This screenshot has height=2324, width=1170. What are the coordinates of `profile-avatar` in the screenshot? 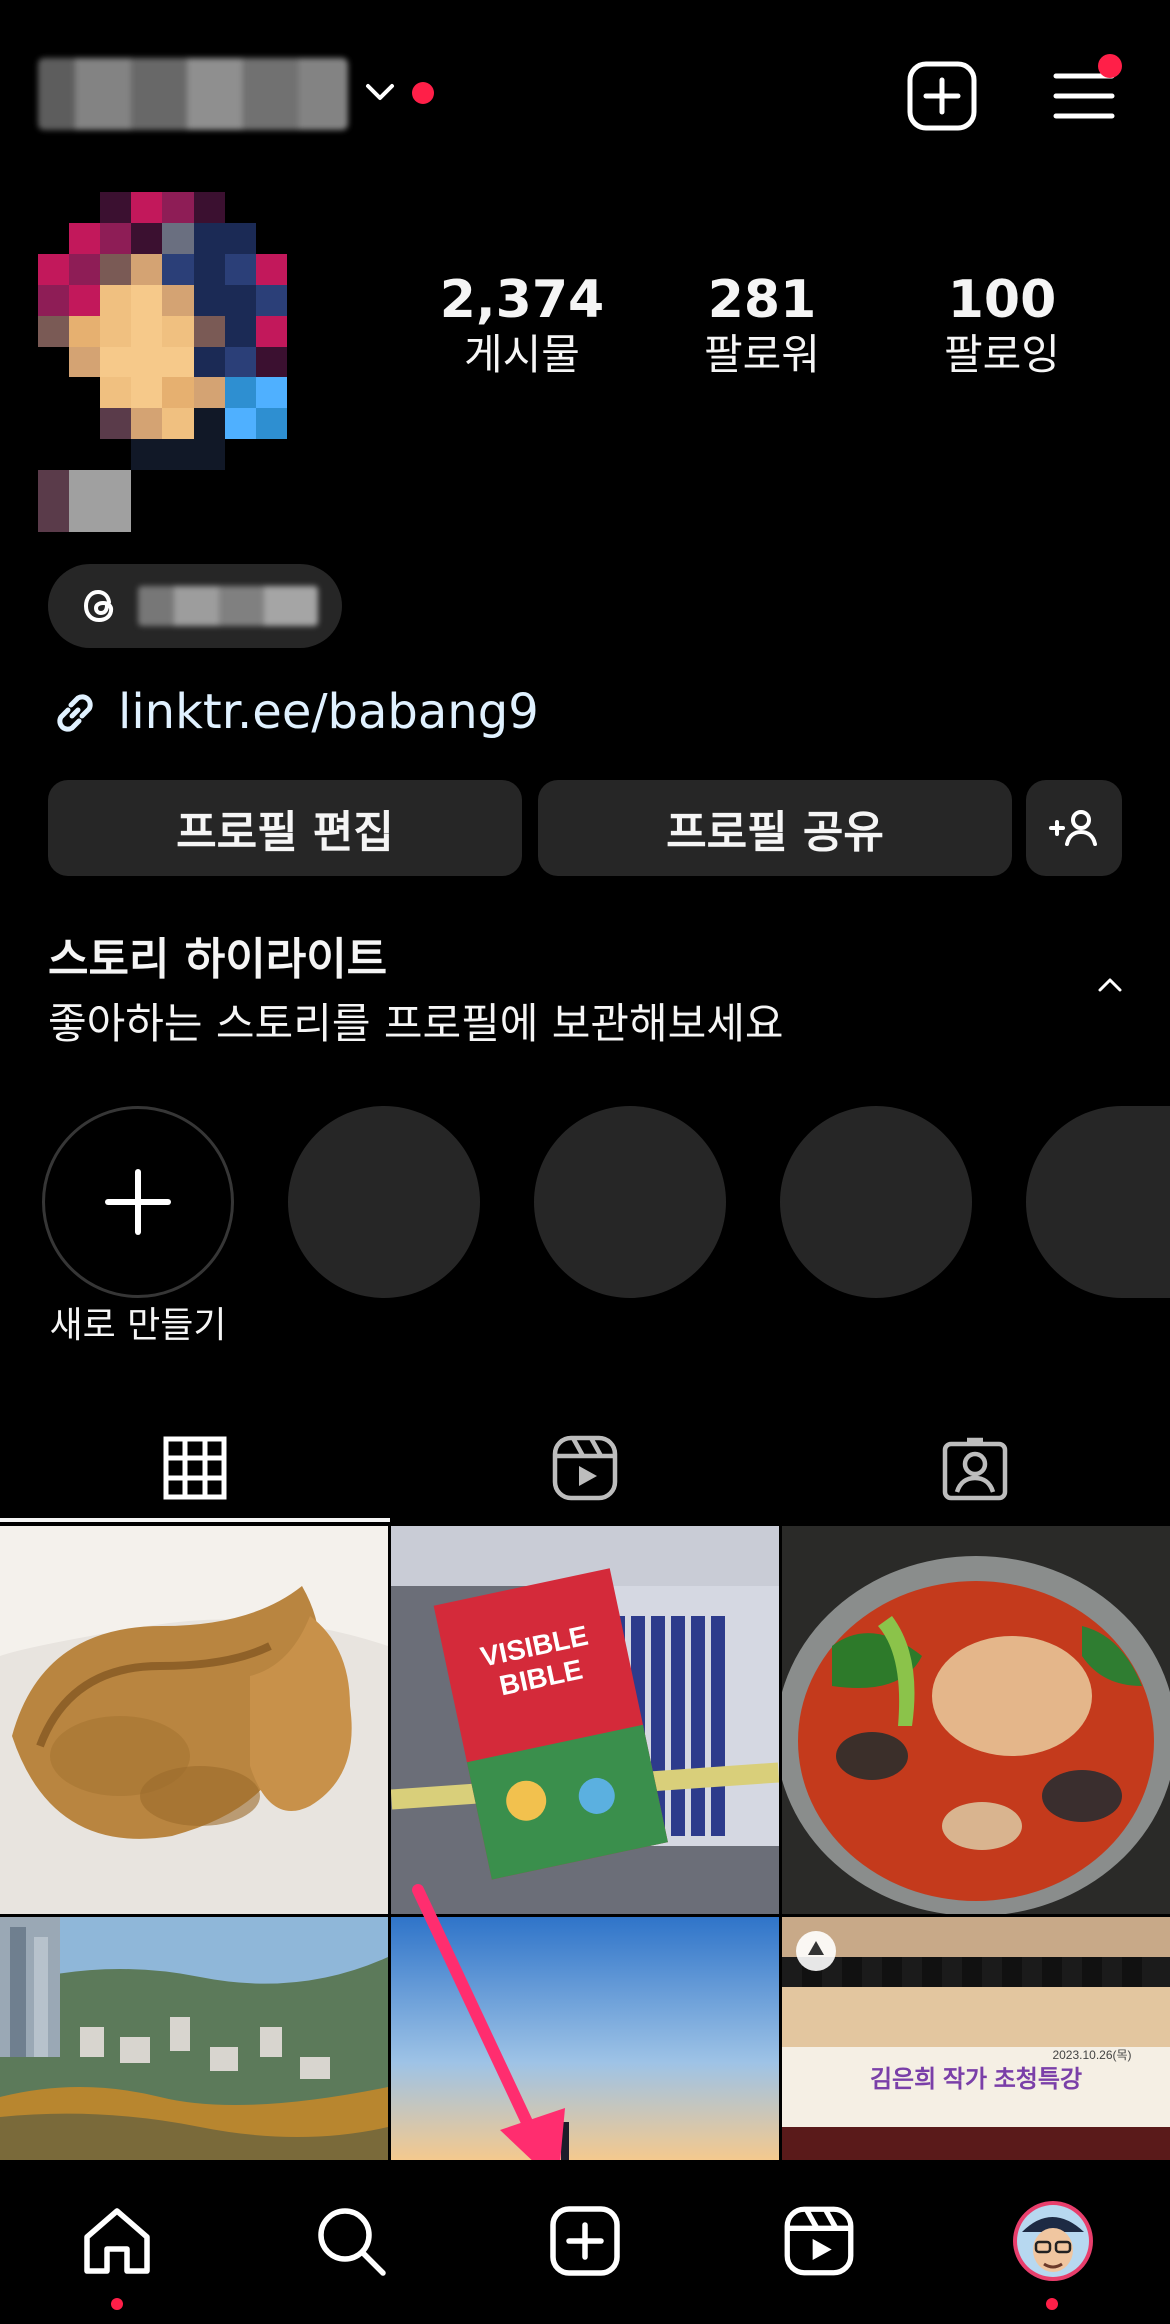 It's located at (178, 362).